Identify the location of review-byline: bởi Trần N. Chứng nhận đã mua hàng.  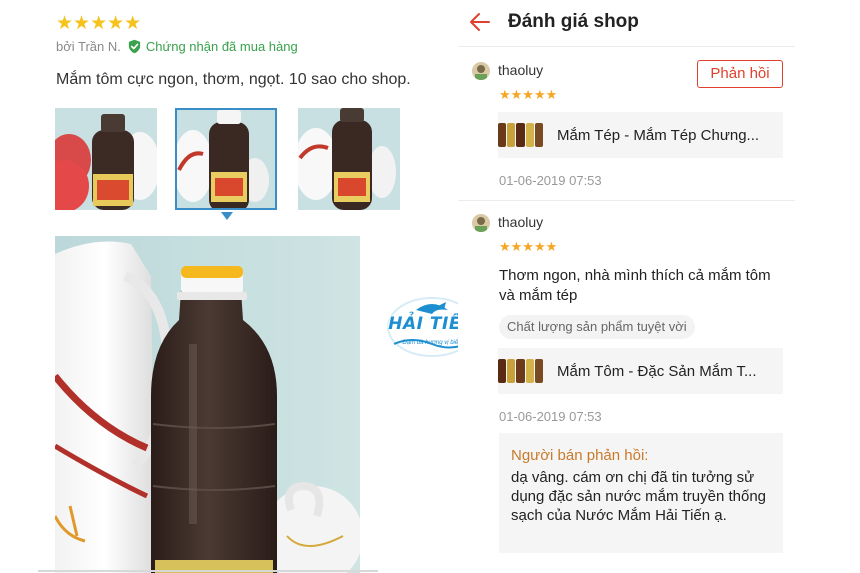
(177, 46).